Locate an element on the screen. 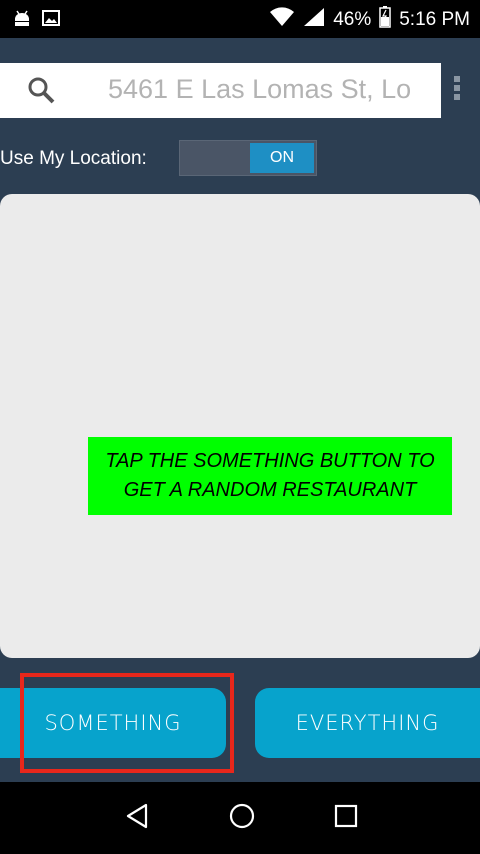  android-debug-icon is located at coordinates (22, 20).